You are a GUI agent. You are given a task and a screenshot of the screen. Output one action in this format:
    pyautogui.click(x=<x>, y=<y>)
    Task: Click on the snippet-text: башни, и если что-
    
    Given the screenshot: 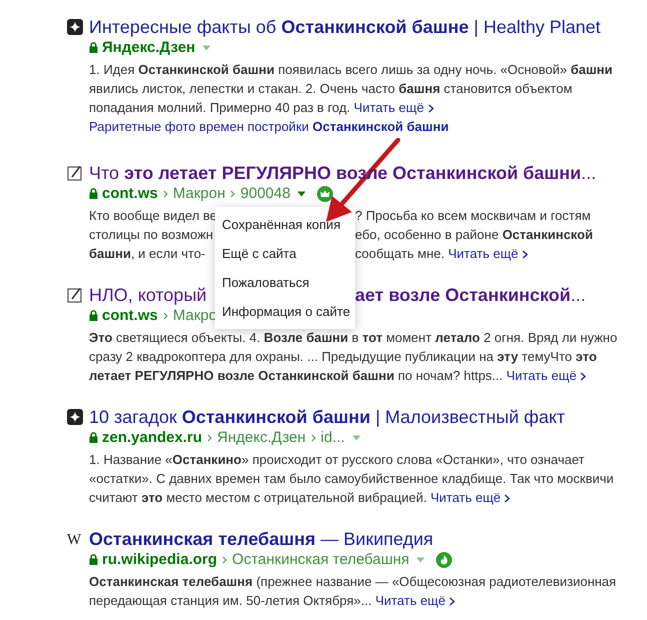 What is the action you would take?
    pyautogui.click(x=147, y=254)
    